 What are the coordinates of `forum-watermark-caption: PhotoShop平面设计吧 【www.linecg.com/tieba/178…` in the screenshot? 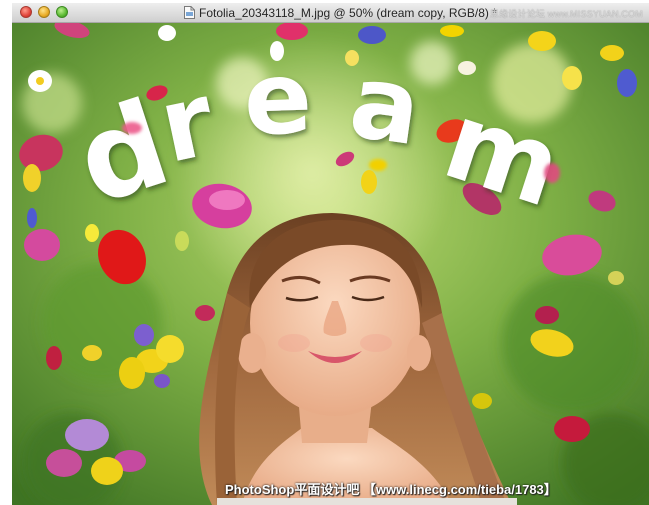 It's located at (391, 489).